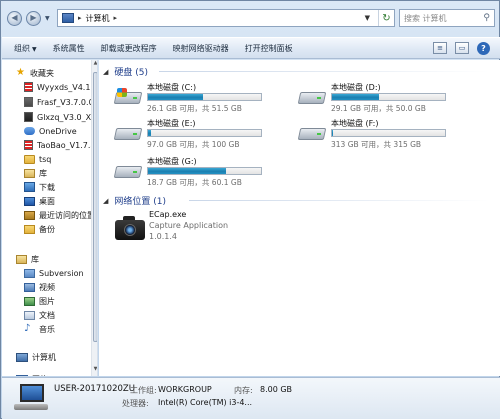 Image resolution: width=500 pixels, height=419 pixels. Describe the element at coordinates (20, 72) in the screenshot. I see `star-icon: ★` at that location.